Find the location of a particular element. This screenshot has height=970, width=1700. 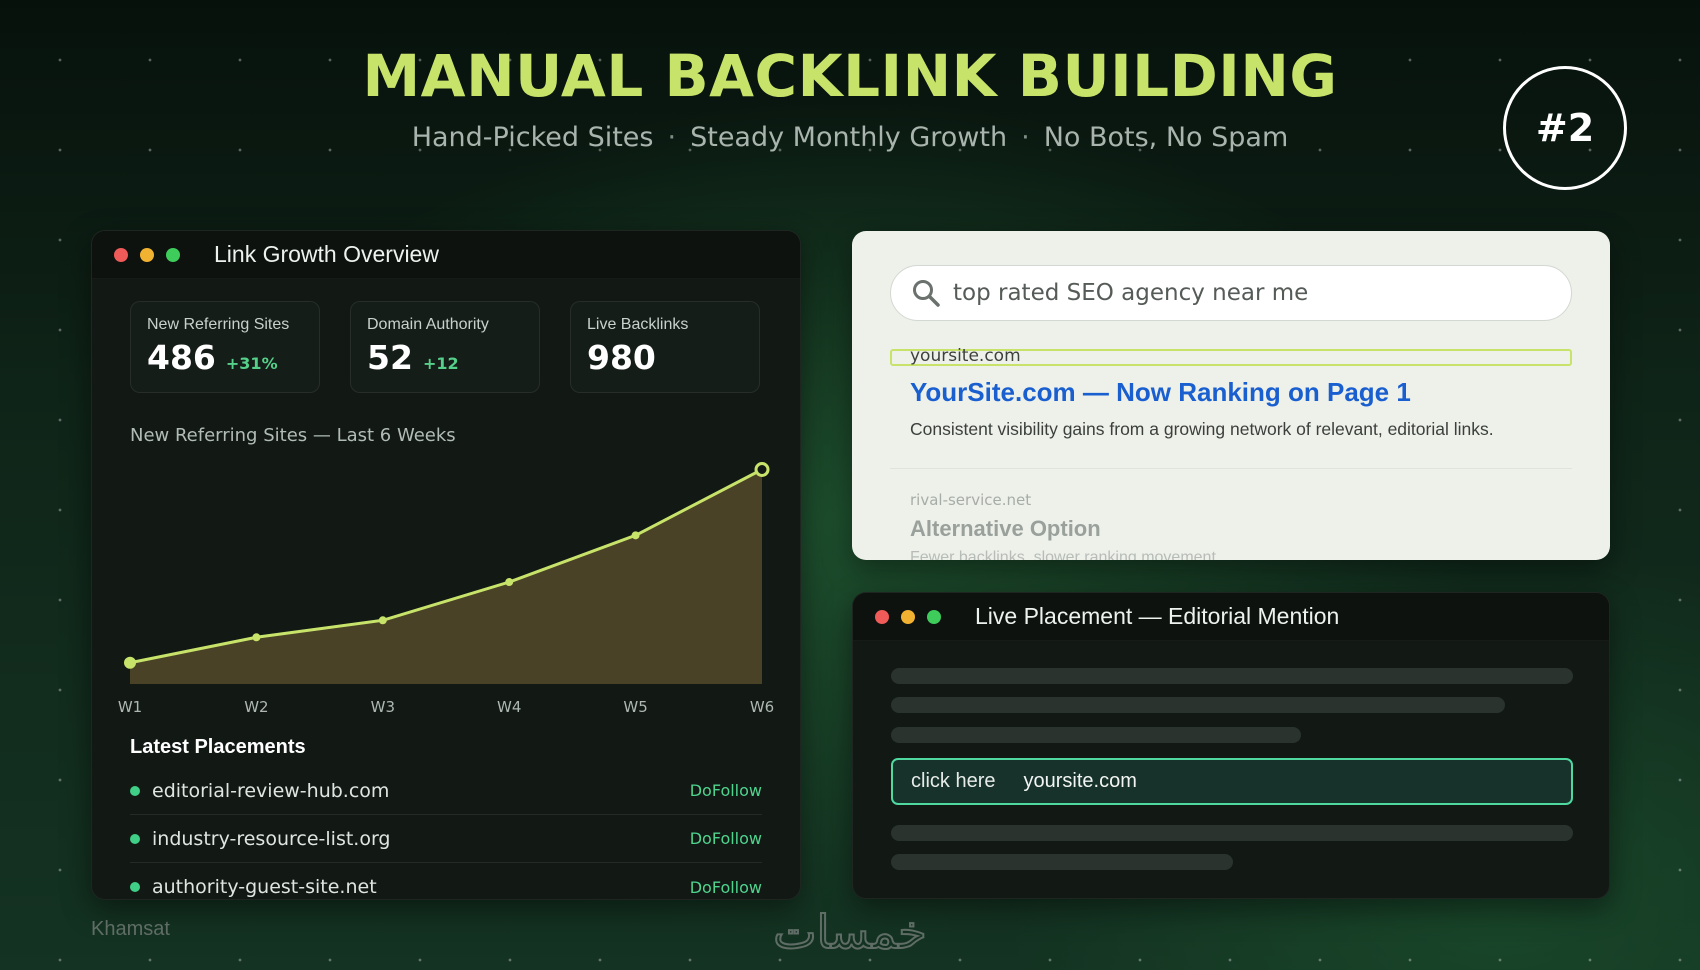

chart-point-w1 is located at coordinates (130, 662).